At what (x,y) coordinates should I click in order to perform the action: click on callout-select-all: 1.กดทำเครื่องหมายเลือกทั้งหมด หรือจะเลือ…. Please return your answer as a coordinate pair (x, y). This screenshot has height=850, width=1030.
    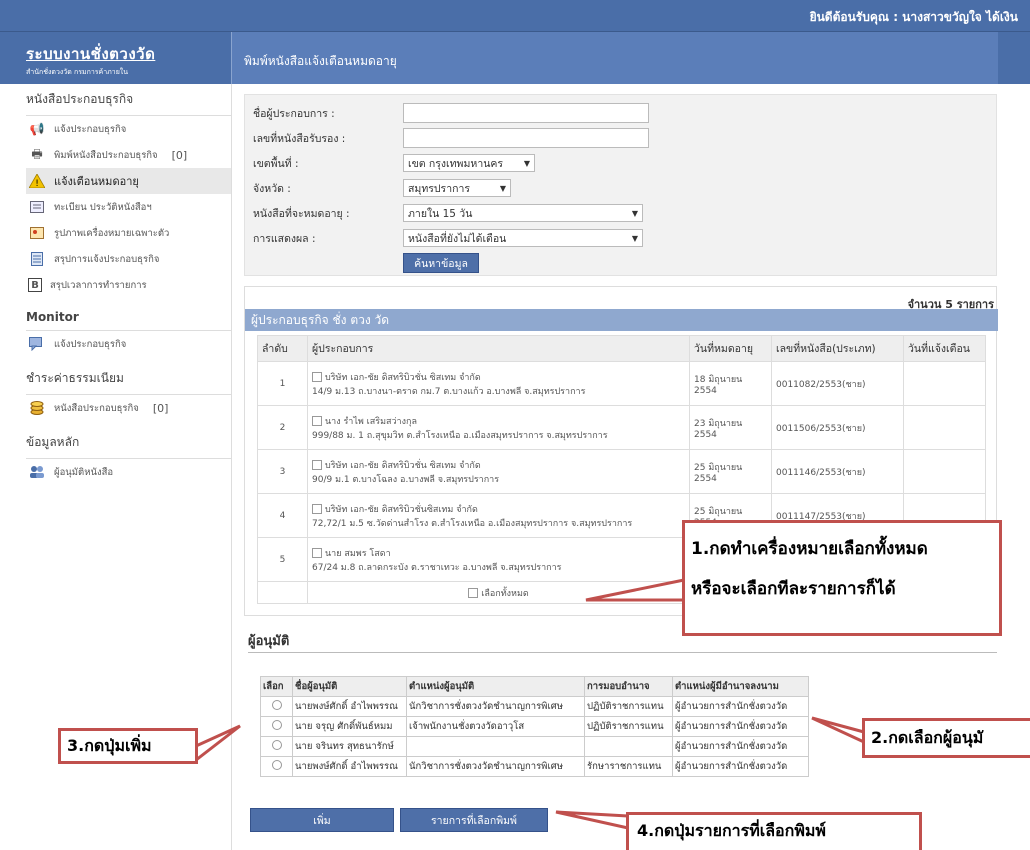
    Looking at the image, I should click on (842, 578).